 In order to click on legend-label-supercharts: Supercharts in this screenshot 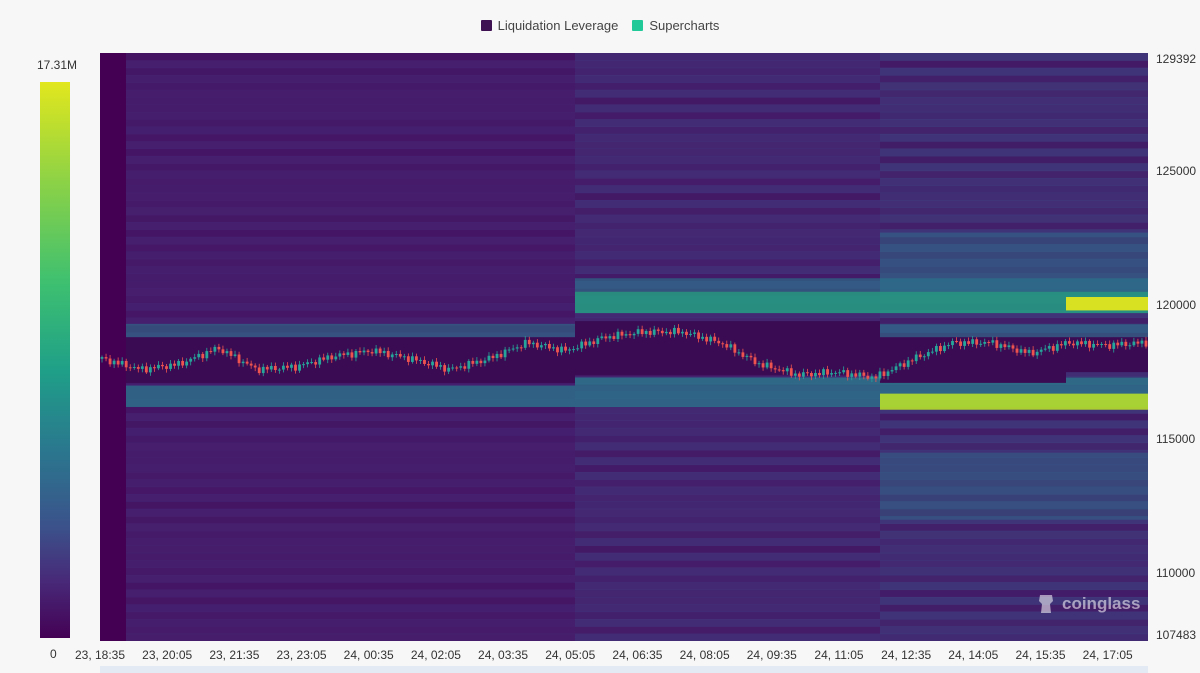, I will do `click(684, 25)`.